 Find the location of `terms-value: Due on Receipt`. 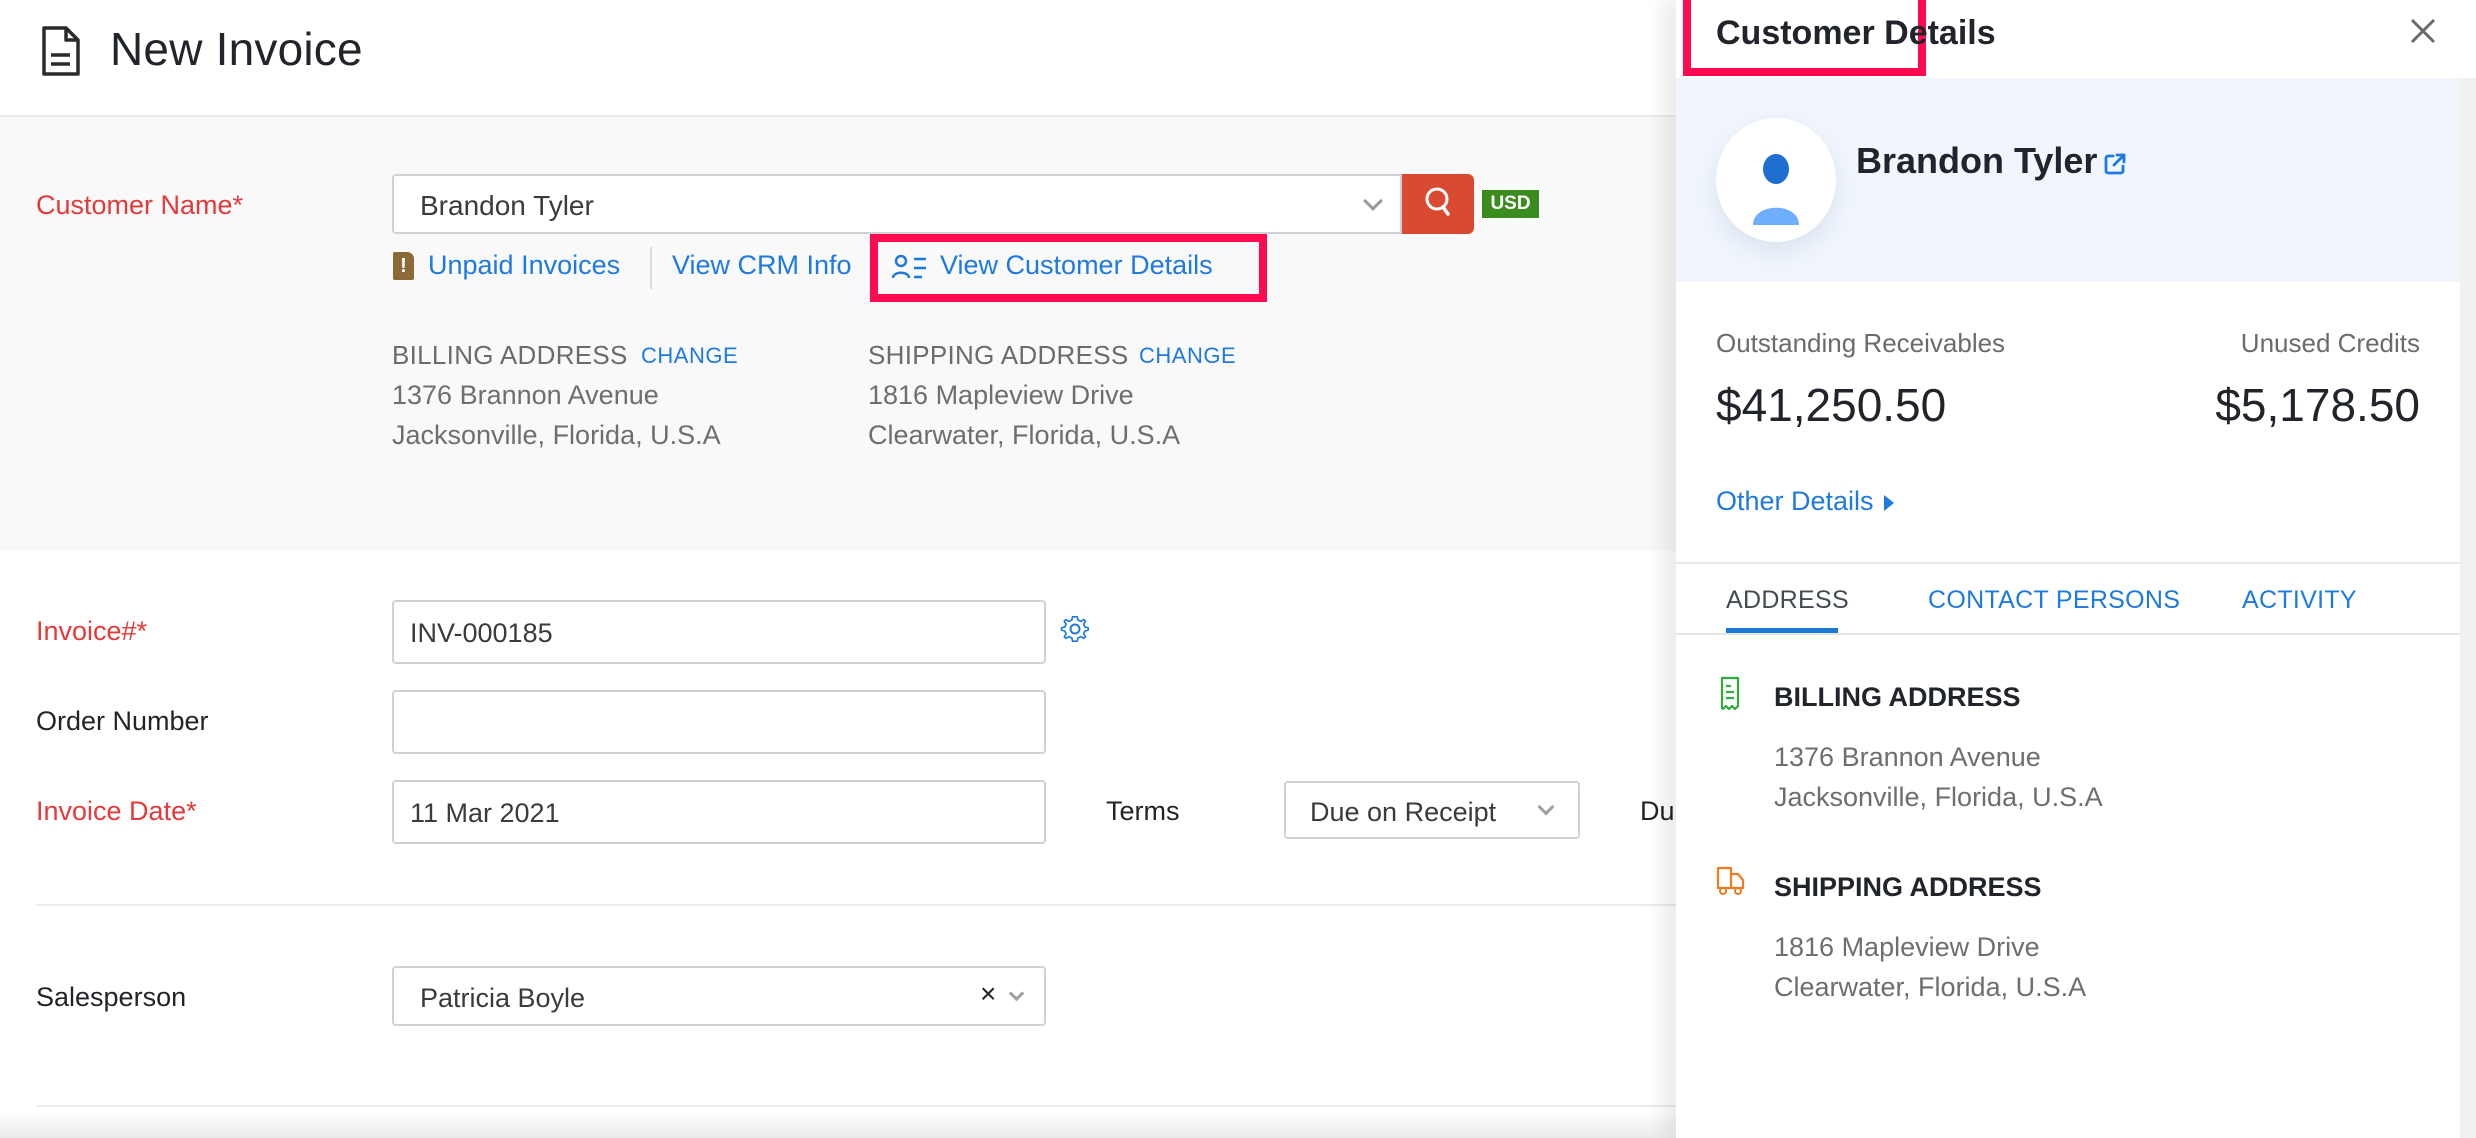

terms-value: Due on Receipt is located at coordinates (1403, 812).